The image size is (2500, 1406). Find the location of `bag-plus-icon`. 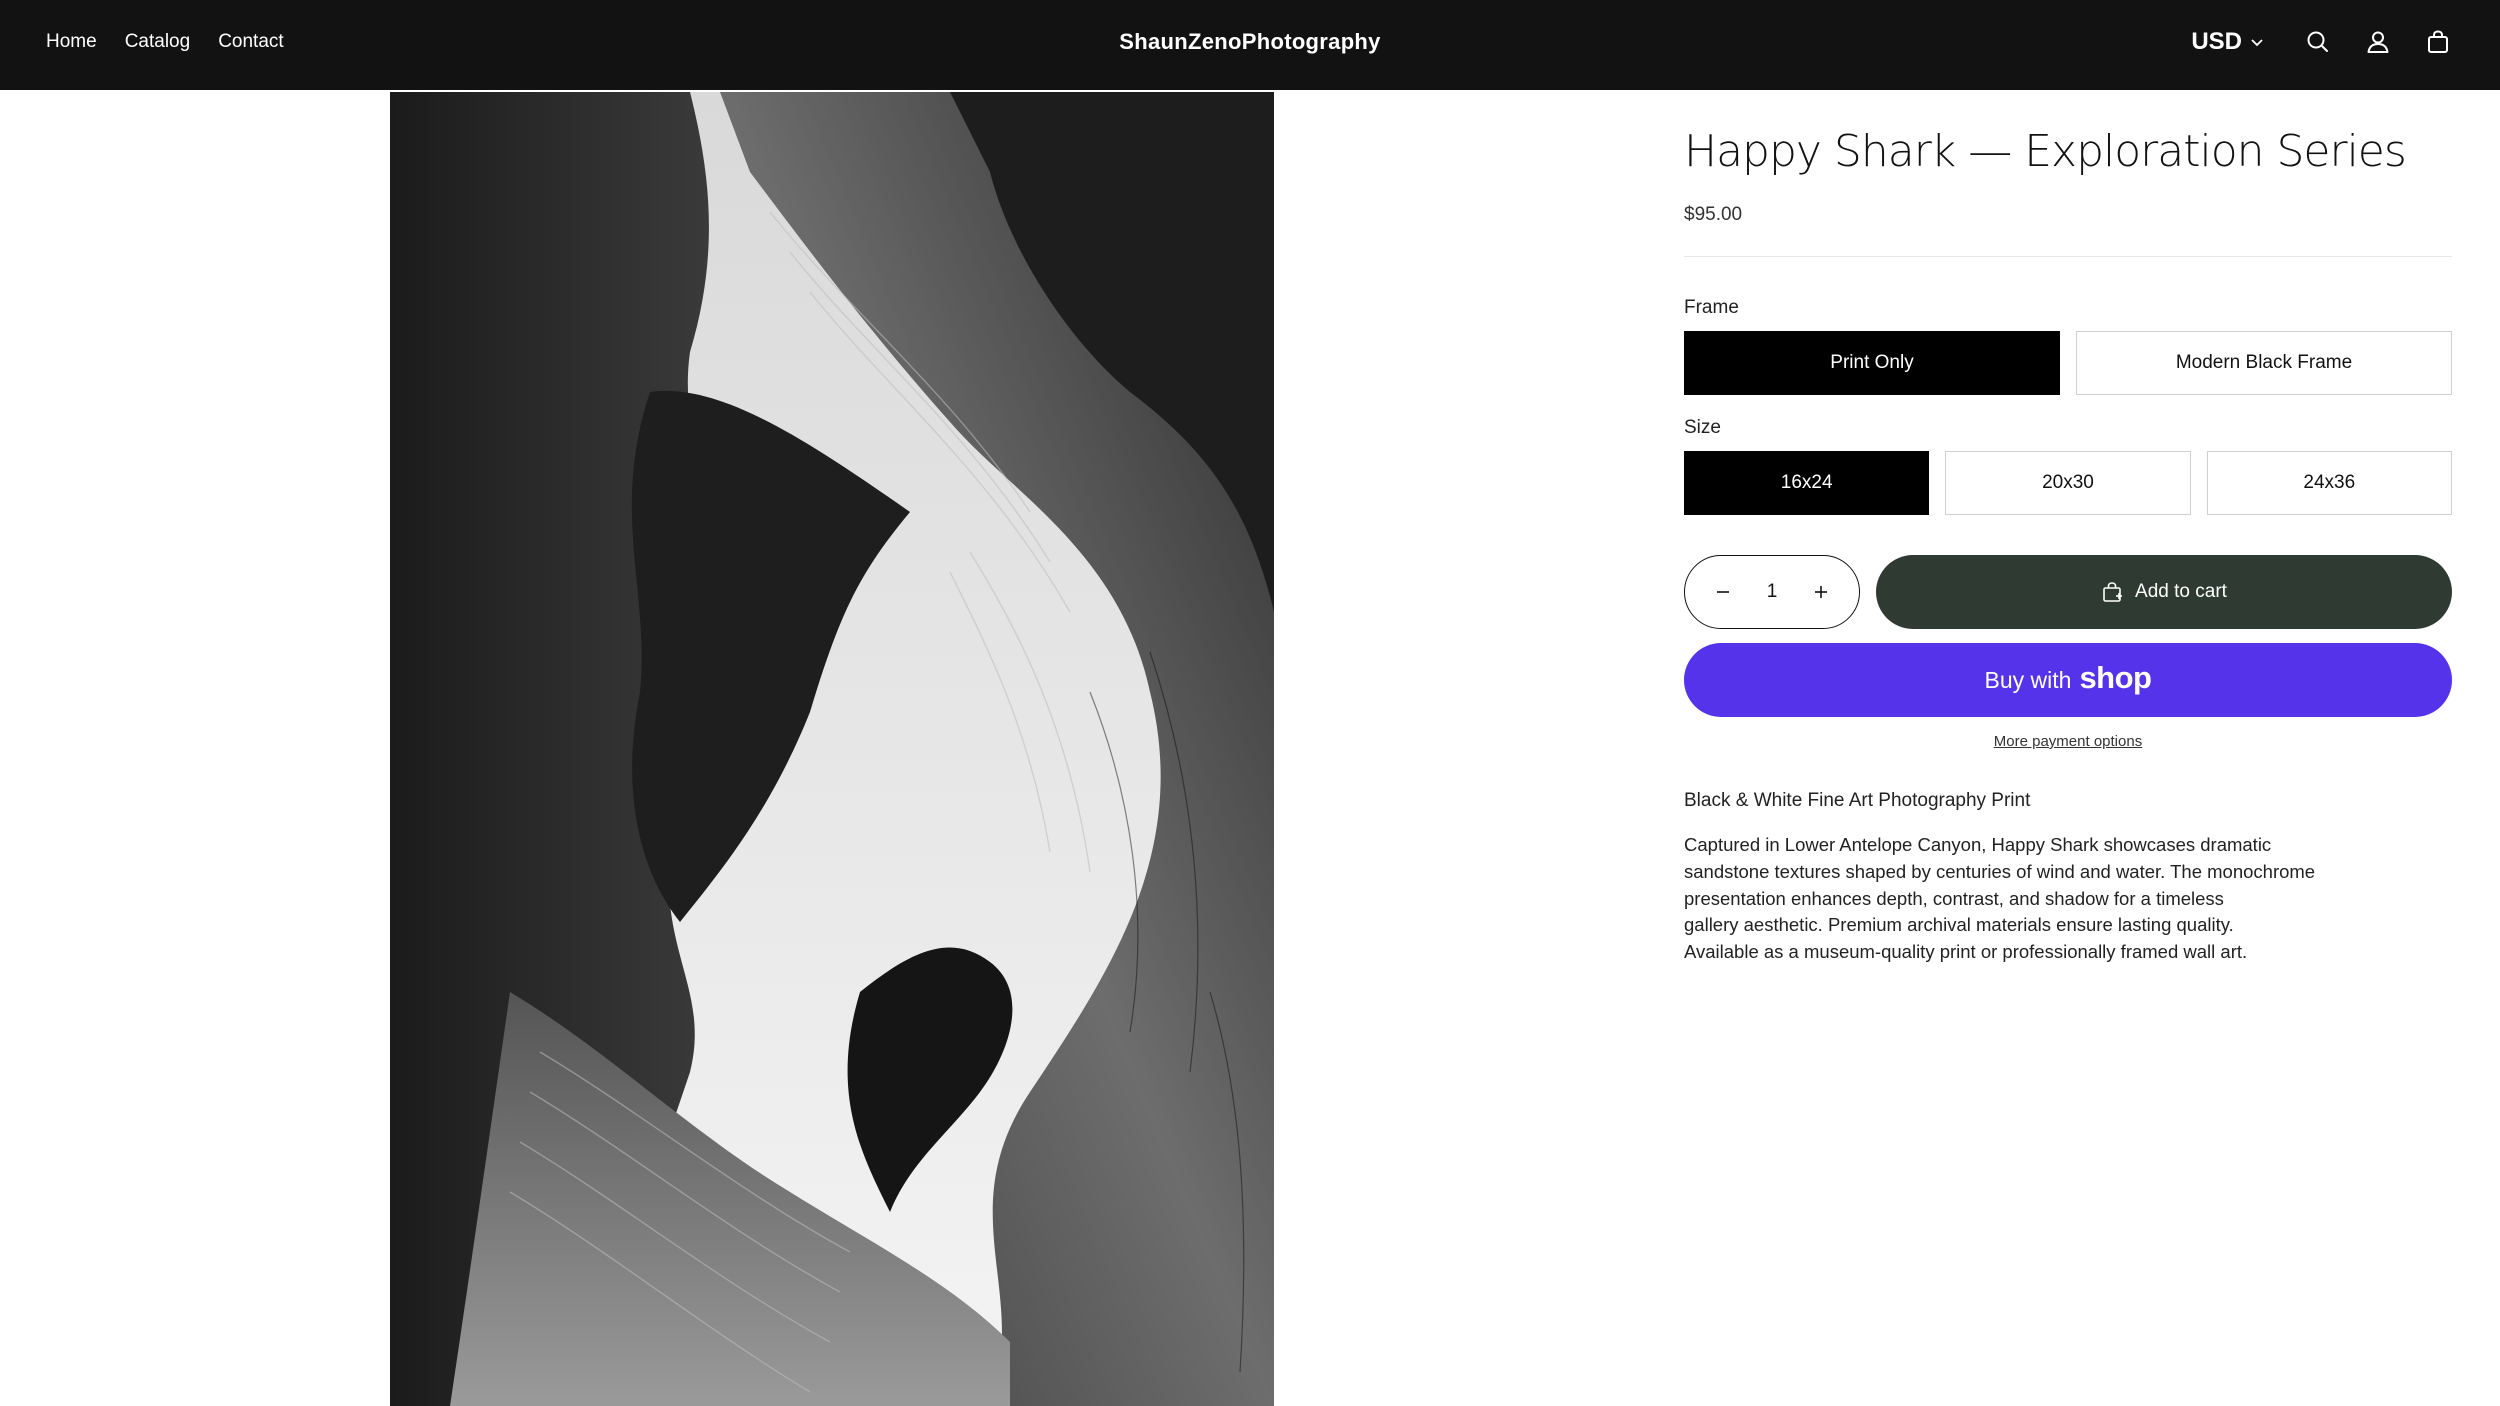

bag-plus-icon is located at coordinates (2113, 592).